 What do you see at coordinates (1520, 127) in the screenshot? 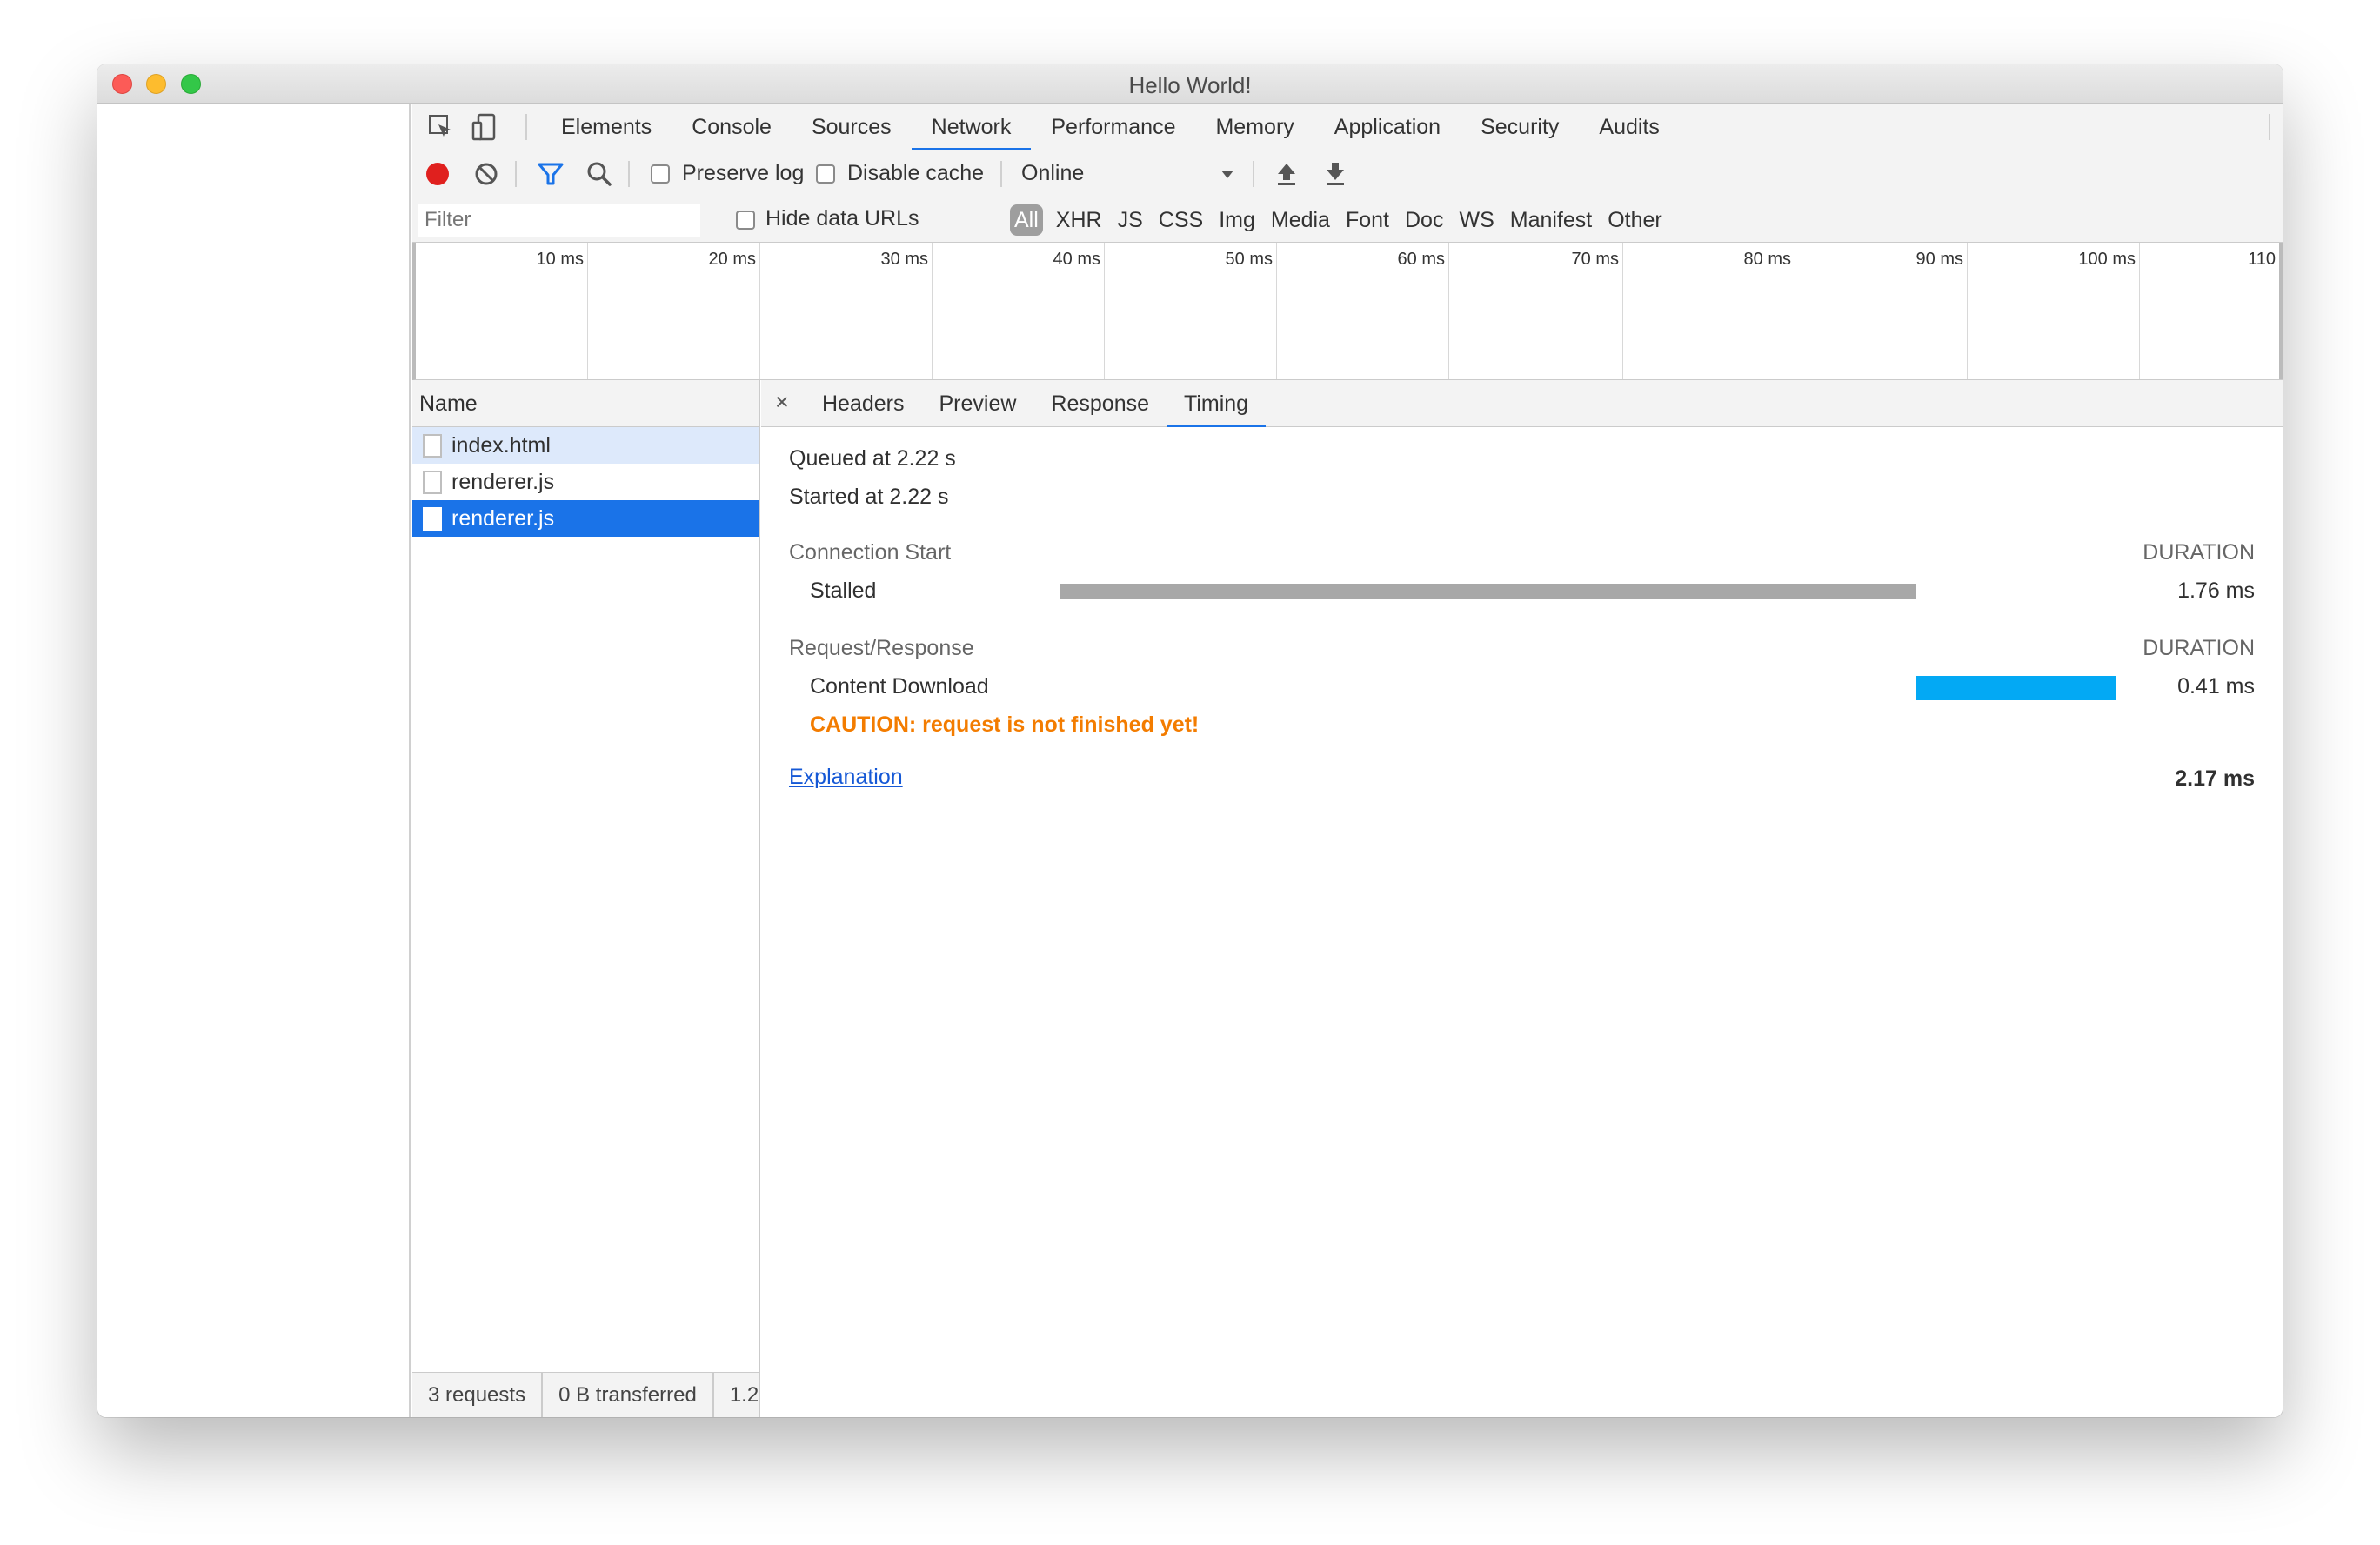
I see `tab-security: Security` at bounding box center [1520, 127].